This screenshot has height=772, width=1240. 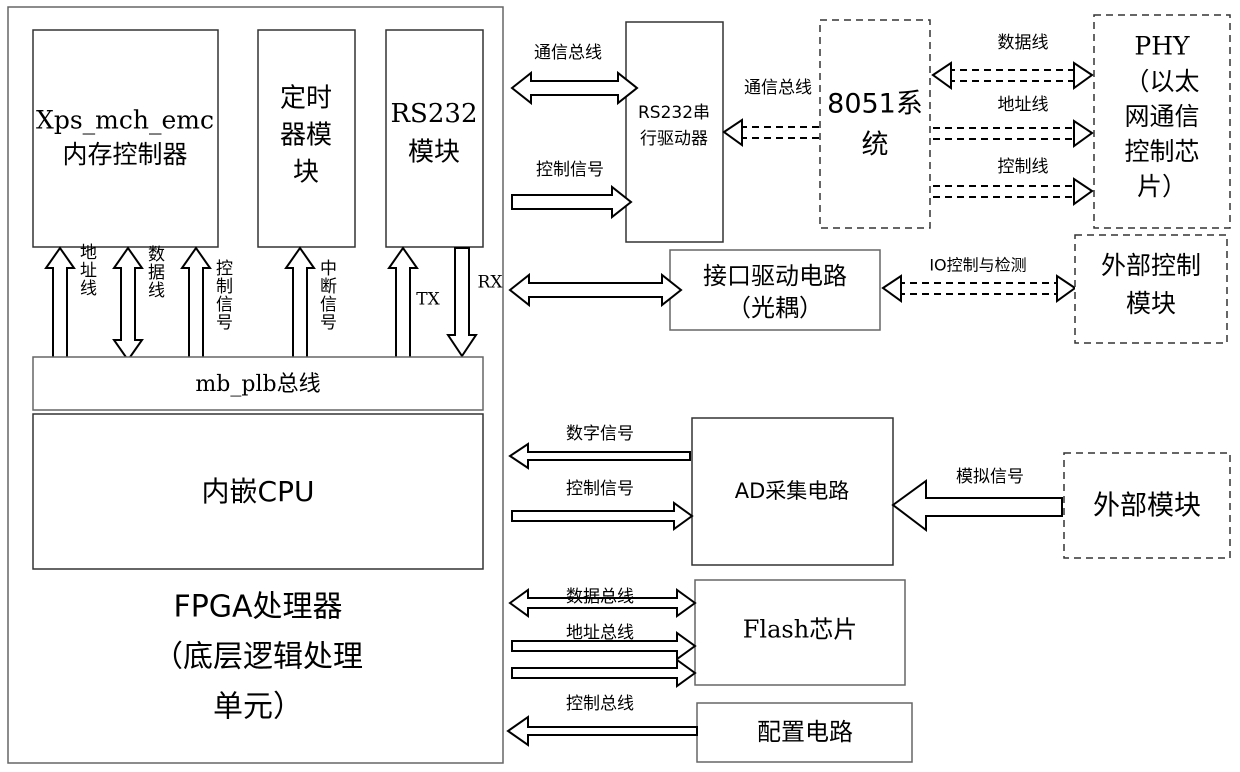 I want to click on arrow-comm-bus-left, so click(x=574, y=88).